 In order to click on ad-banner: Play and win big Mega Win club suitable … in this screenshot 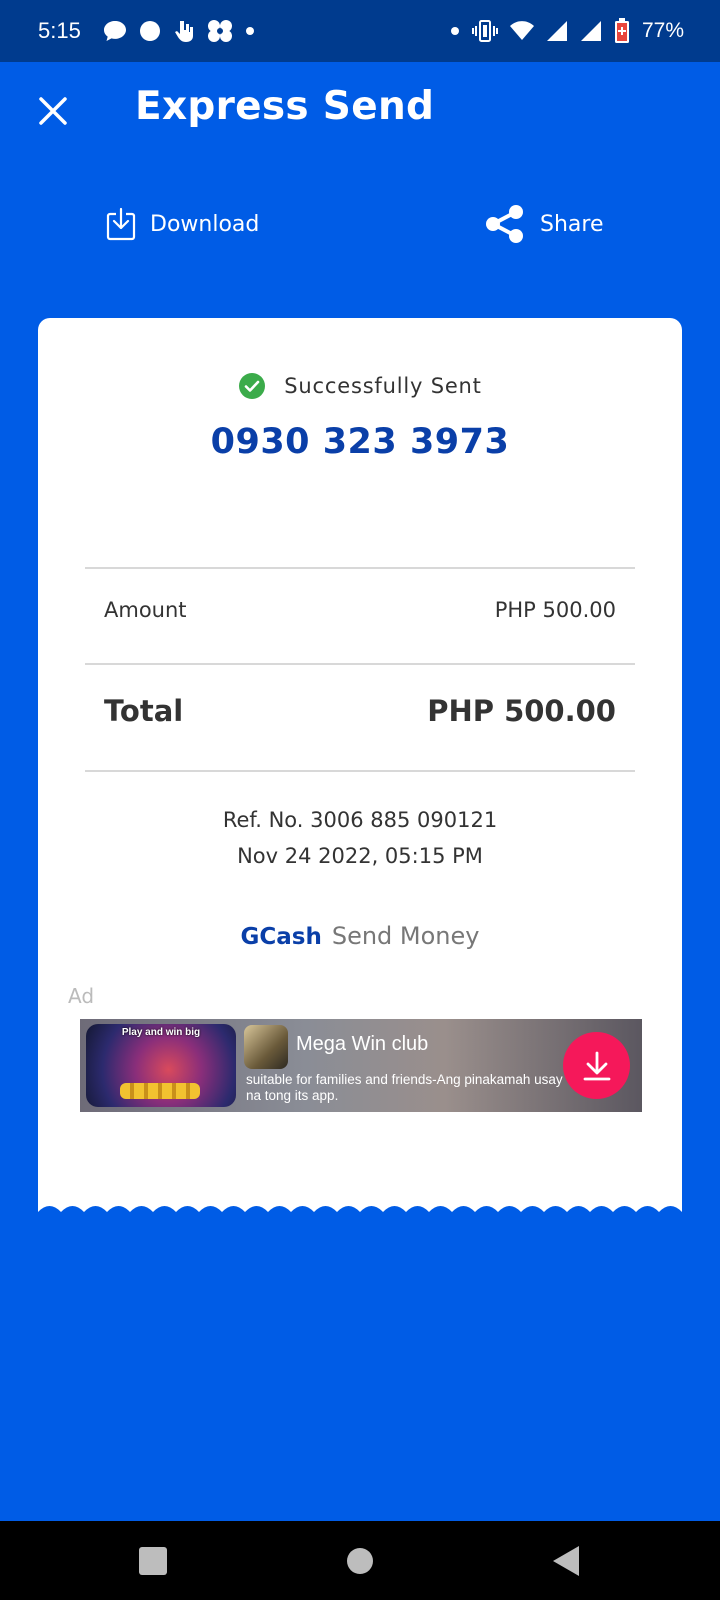, I will do `click(361, 1065)`.